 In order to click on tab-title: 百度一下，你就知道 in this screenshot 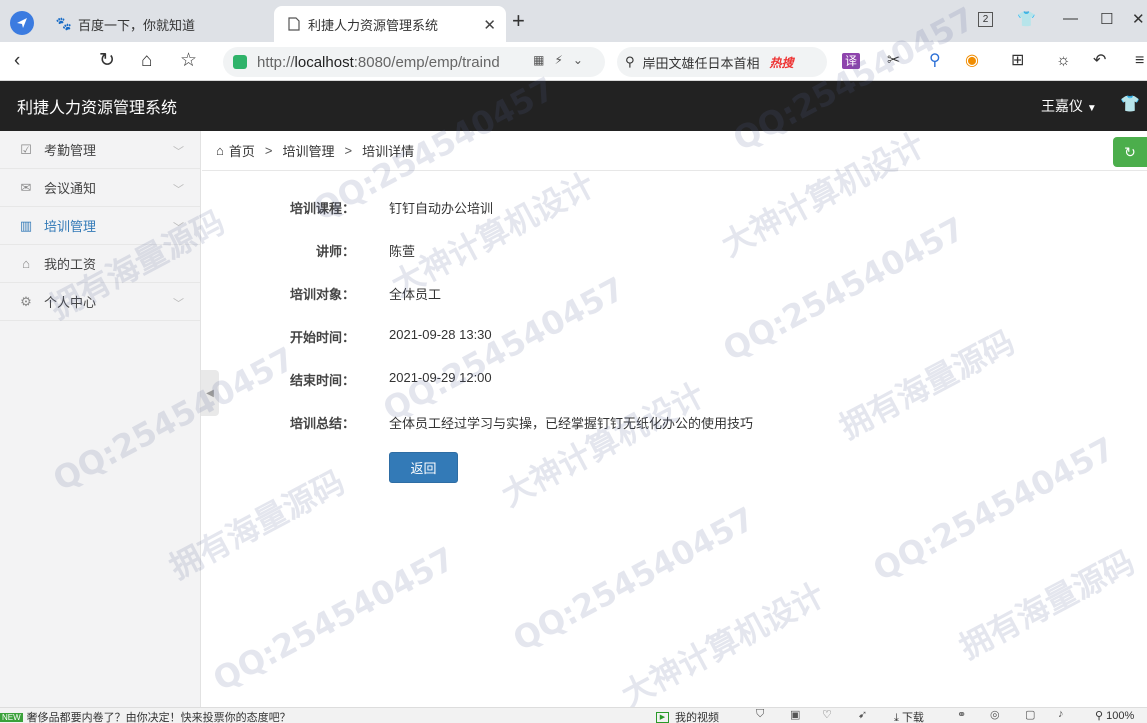, I will do `click(137, 25)`.